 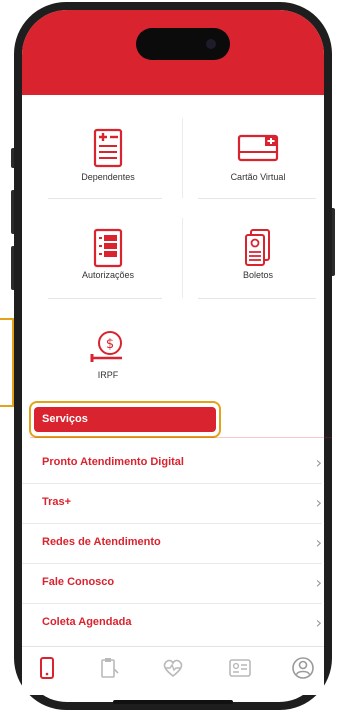 What do you see at coordinates (109, 668) in the screenshot?
I see `clipboard-icon` at bounding box center [109, 668].